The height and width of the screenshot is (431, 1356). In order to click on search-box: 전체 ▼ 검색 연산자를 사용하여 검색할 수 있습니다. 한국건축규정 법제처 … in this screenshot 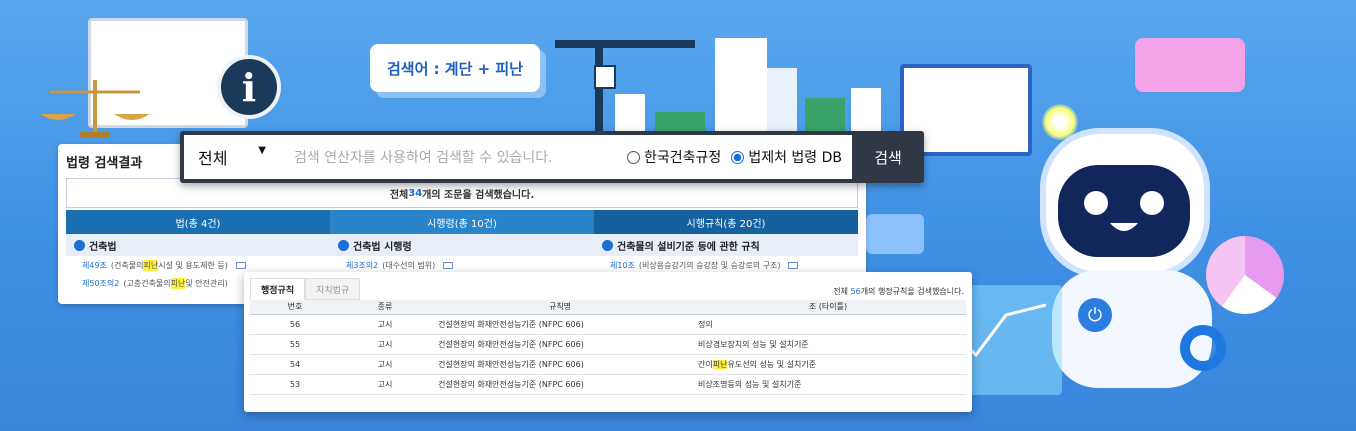, I will do `click(518, 157)`.